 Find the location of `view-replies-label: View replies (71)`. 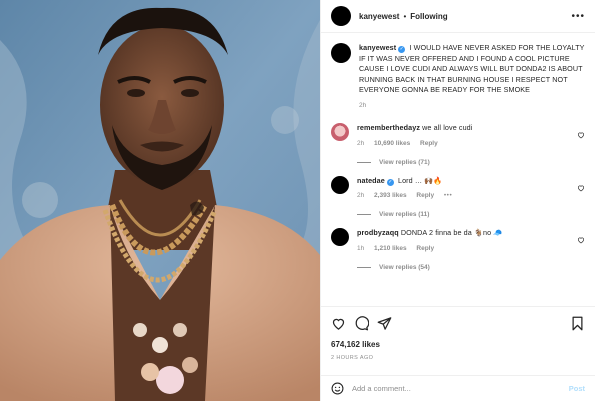

view-replies-label: View replies (71) is located at coordinates (404, 162).